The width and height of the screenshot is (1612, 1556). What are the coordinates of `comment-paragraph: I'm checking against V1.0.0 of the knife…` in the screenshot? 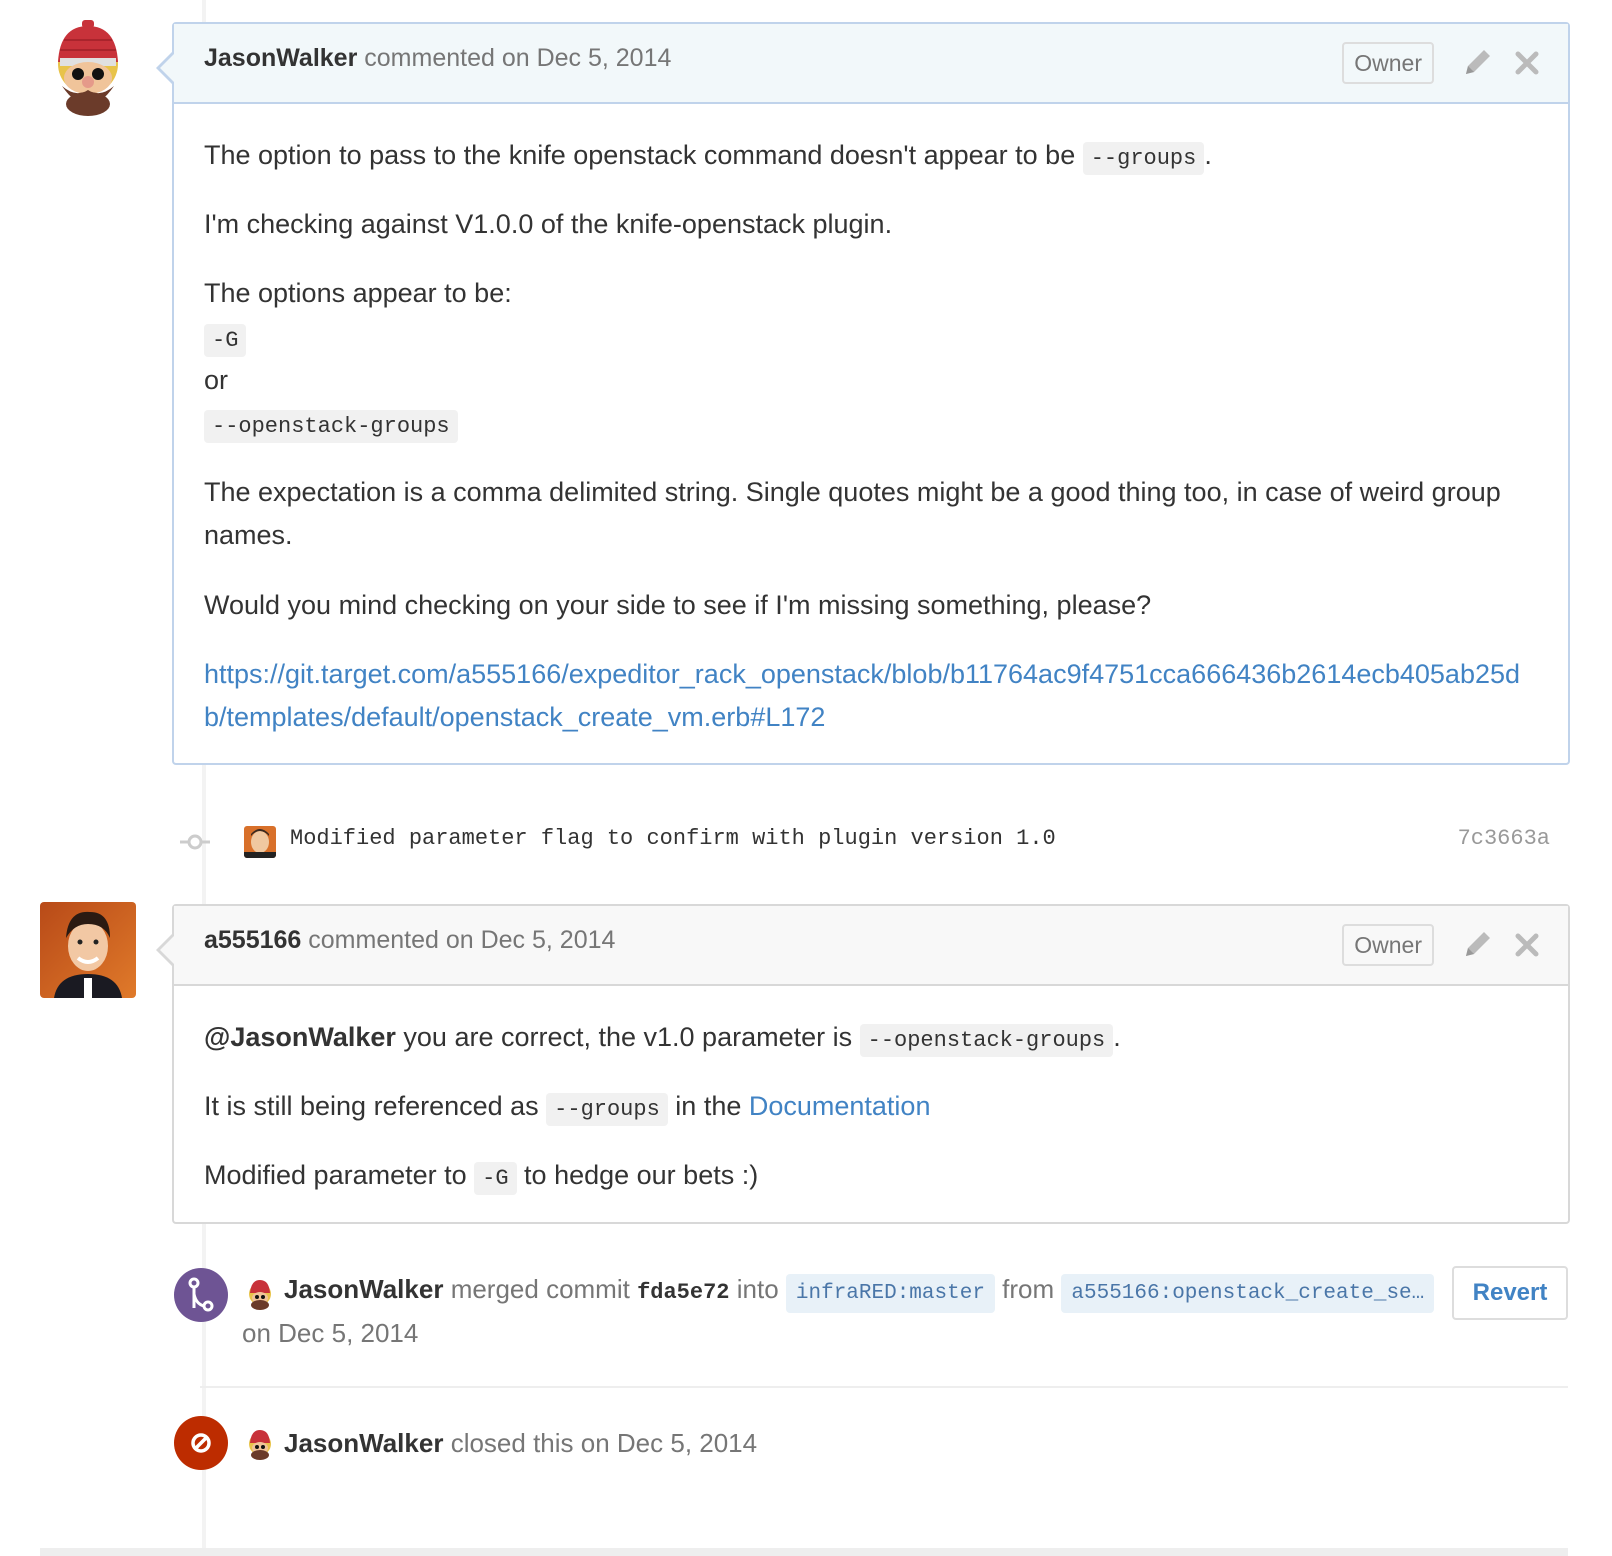 It's located at (548, 224).